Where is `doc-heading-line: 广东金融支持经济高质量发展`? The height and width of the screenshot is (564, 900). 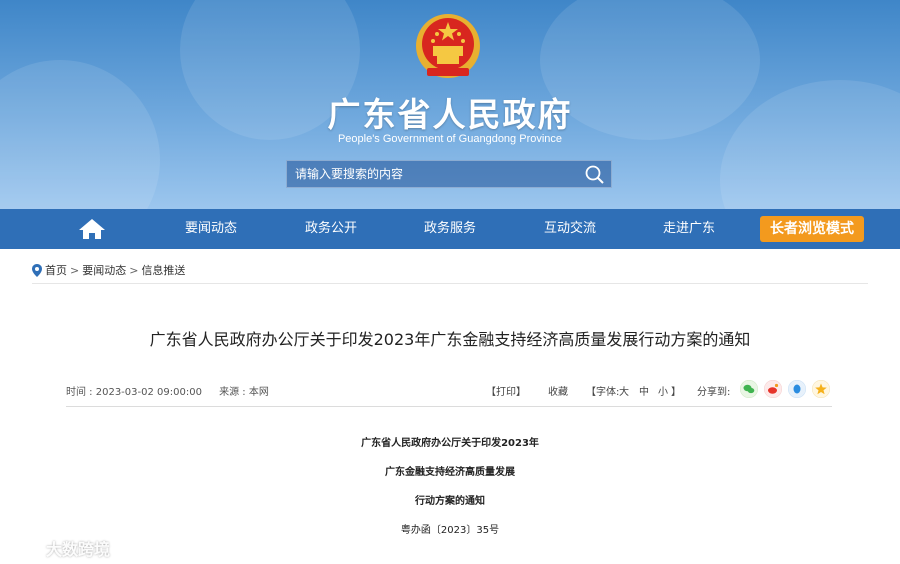 doc-heading-line: 广东金融支持经济高质量发展 is located at coordinates (450, 472).